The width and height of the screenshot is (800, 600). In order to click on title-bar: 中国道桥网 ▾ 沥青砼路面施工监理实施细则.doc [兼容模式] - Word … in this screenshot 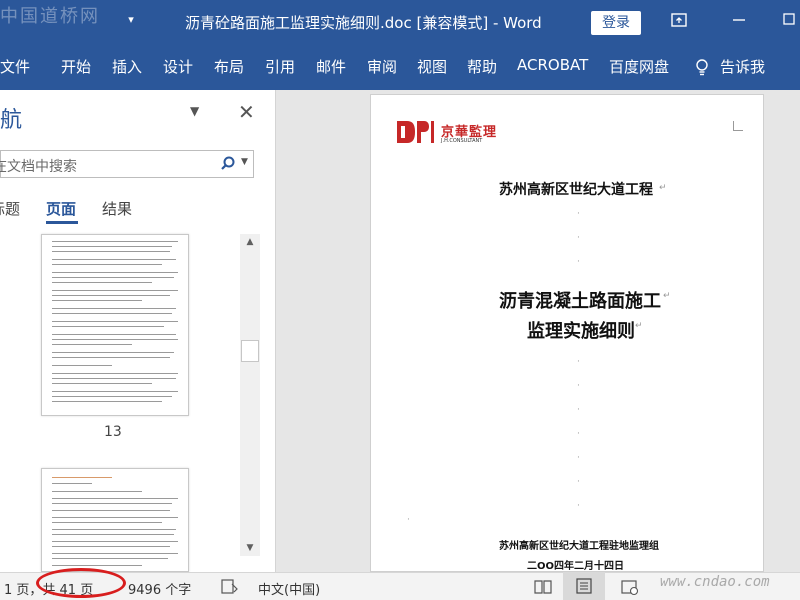, I will do `click(400, 23)`.